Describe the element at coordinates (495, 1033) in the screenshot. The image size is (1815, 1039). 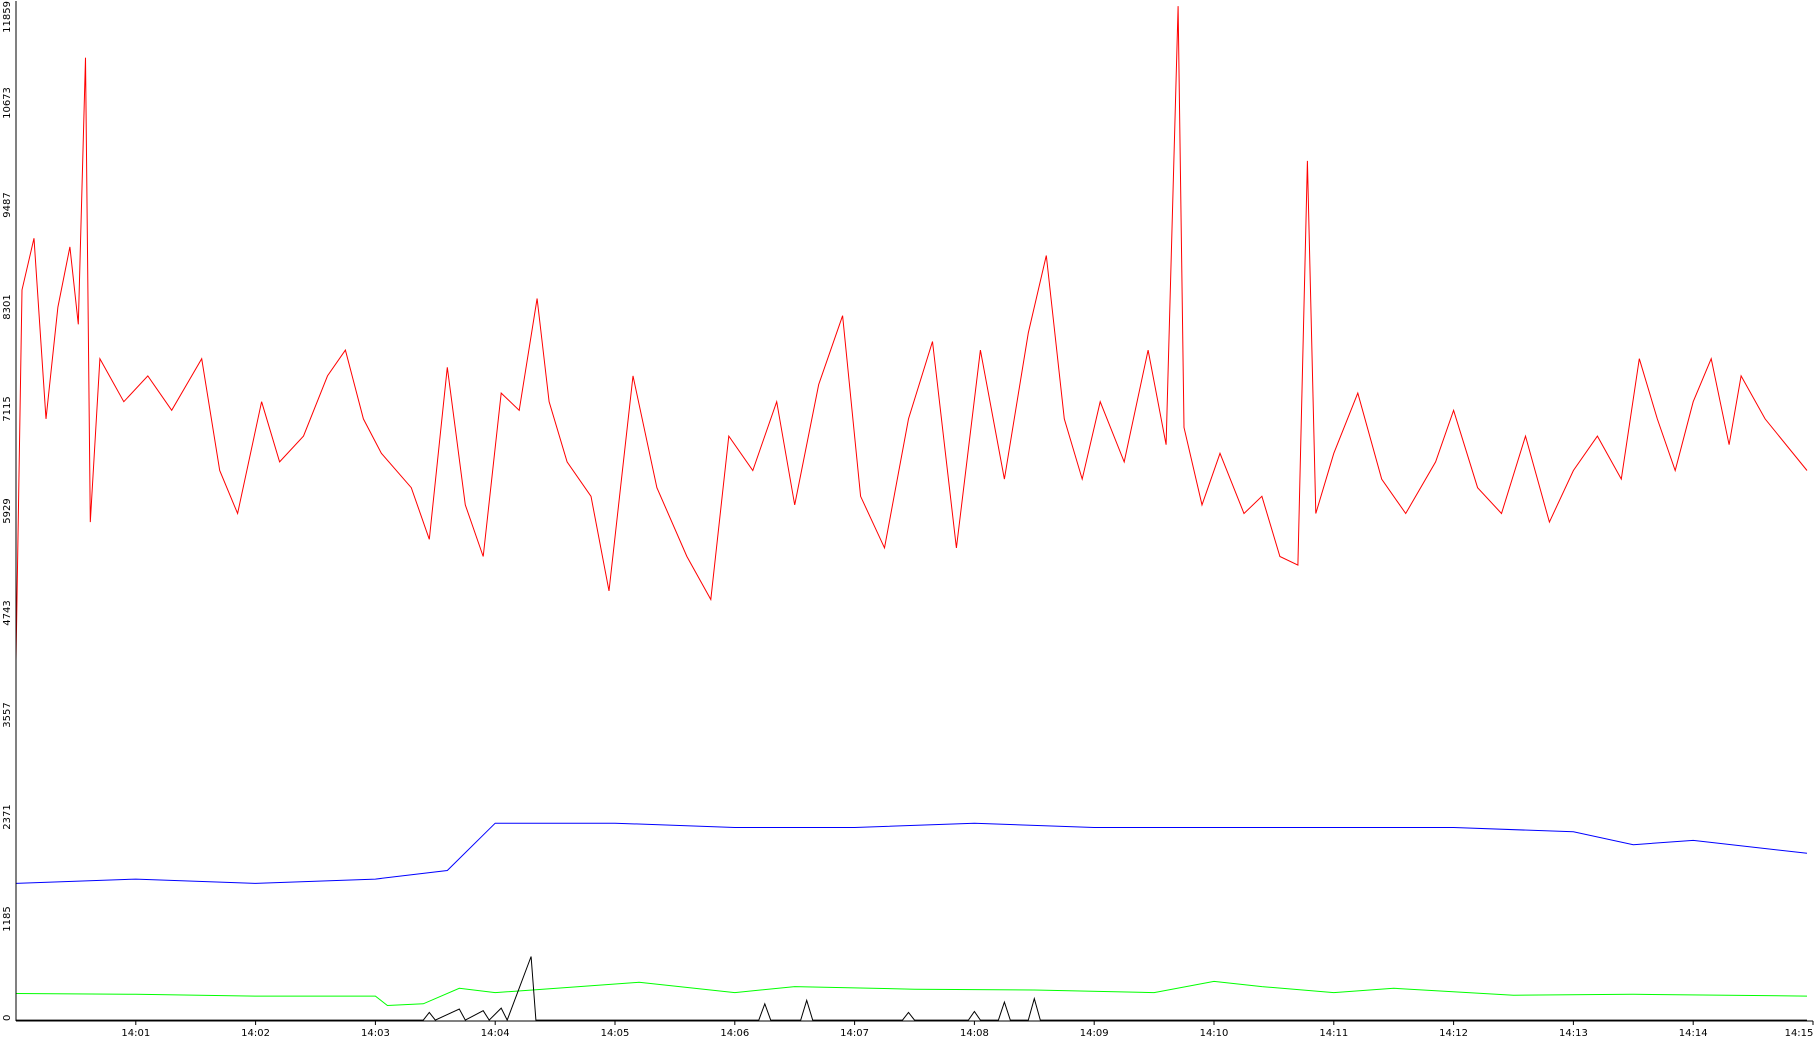
I see `x-tick-label: 14:04` at that location.